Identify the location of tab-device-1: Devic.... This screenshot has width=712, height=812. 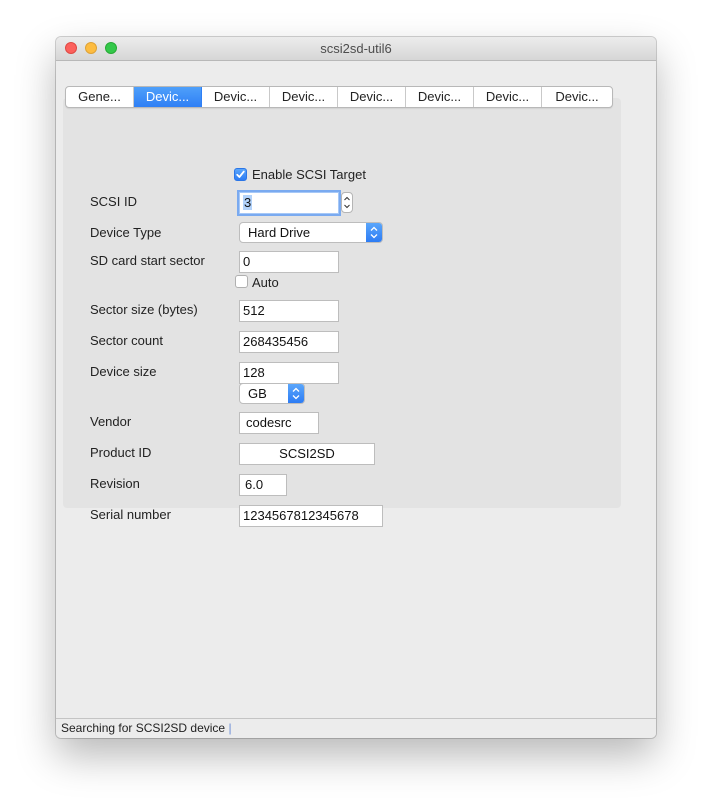
(168, 97).